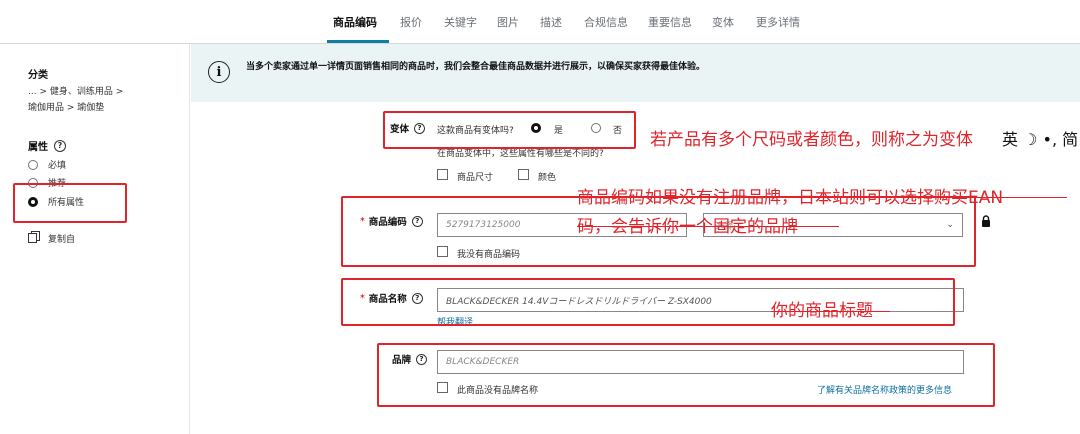 This screenshot has height=434, width=1080. I want to click on tab-variations: 变体, so click(723, 22).